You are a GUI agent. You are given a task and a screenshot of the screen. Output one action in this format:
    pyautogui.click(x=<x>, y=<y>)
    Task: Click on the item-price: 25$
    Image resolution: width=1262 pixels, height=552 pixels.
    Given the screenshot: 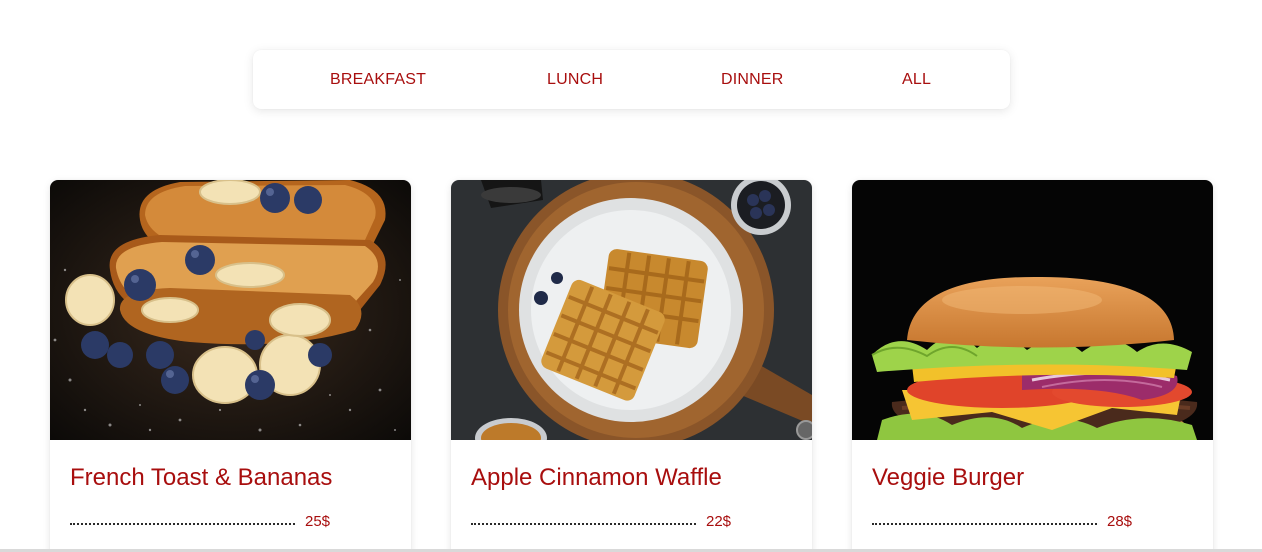 What is the action you would take?
    pyautogui.click(x=318, y=521)
    